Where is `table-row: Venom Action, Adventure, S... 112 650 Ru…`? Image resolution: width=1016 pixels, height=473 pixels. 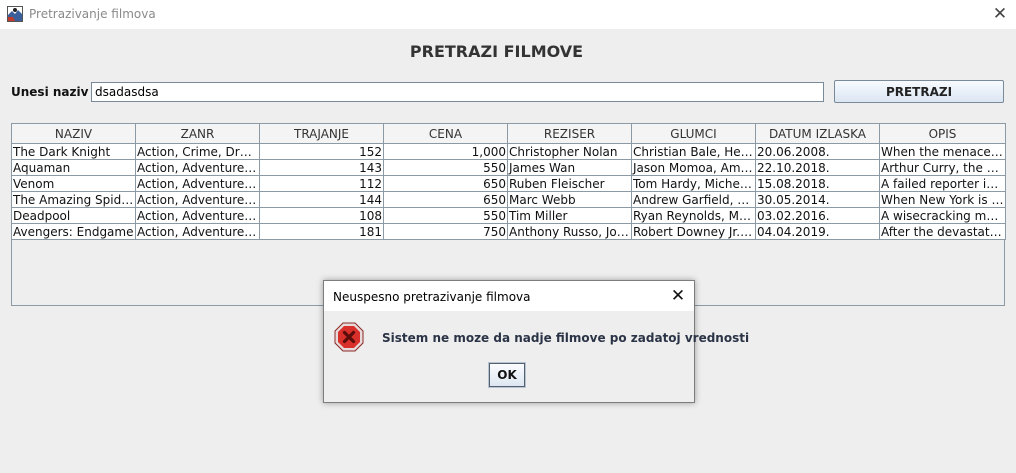
table-row: Venom Action, Adventure, S... 112 650 Ru… is located at coordinates (508, 183).